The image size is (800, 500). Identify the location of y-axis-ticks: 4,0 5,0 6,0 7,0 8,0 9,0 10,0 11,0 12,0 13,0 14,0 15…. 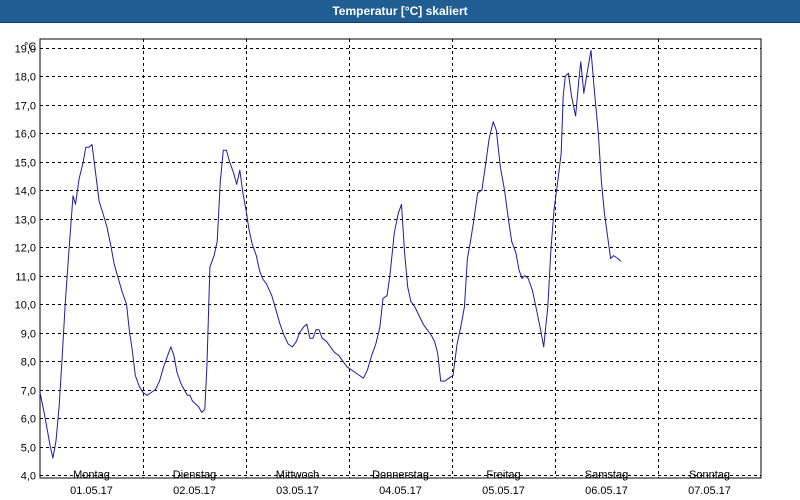
(25, 263).